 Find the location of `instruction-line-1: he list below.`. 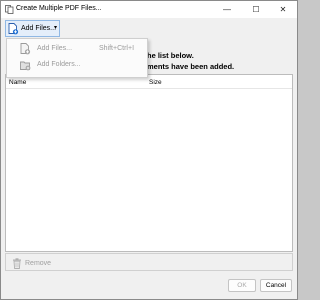

instruction-line-1: he list below. is located at coordinates (170, 55).